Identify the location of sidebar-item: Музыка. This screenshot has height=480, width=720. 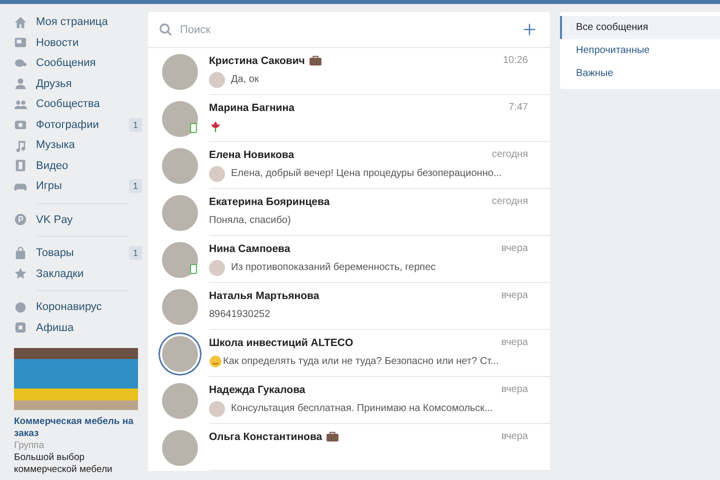
(76, 145).